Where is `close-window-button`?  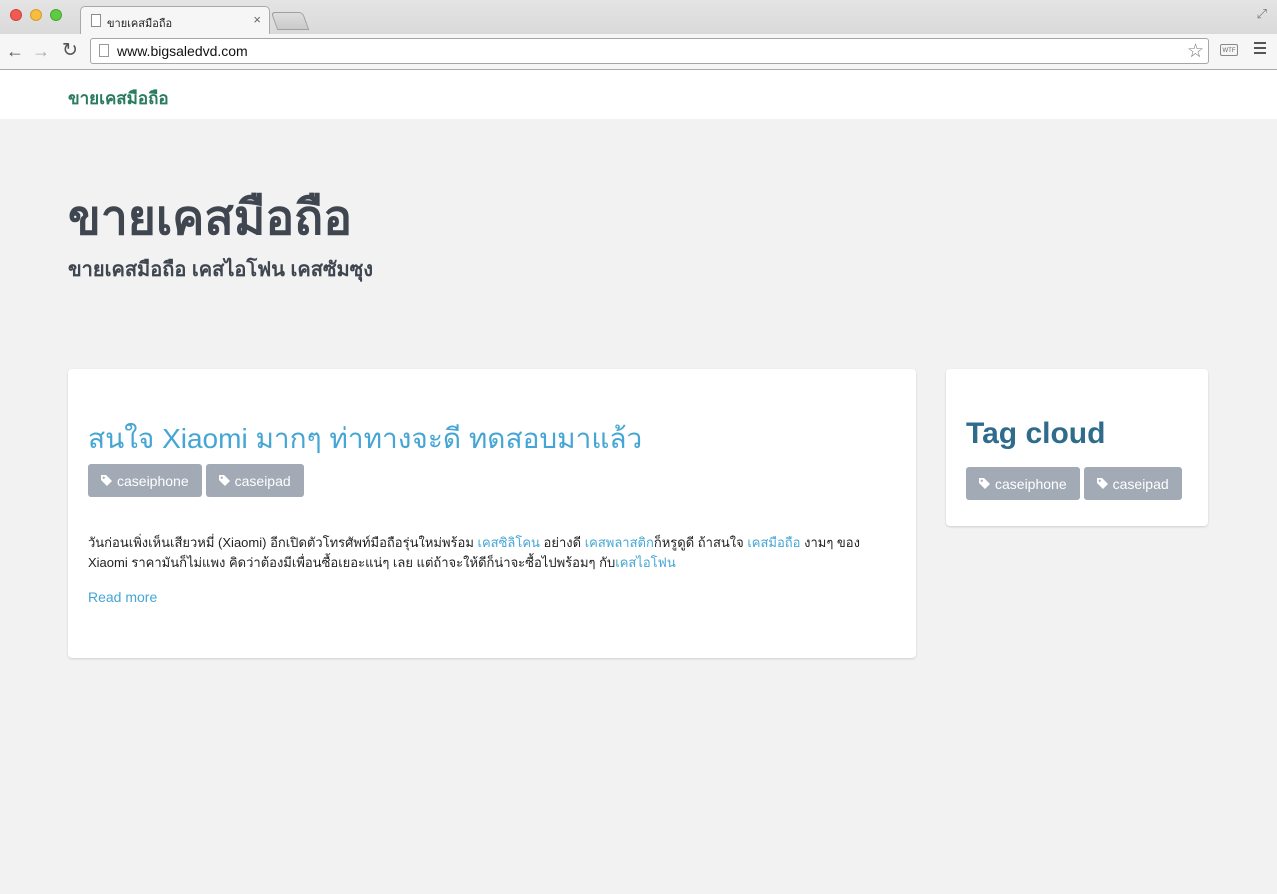
close-window-button is located at coordinates (16, 15).